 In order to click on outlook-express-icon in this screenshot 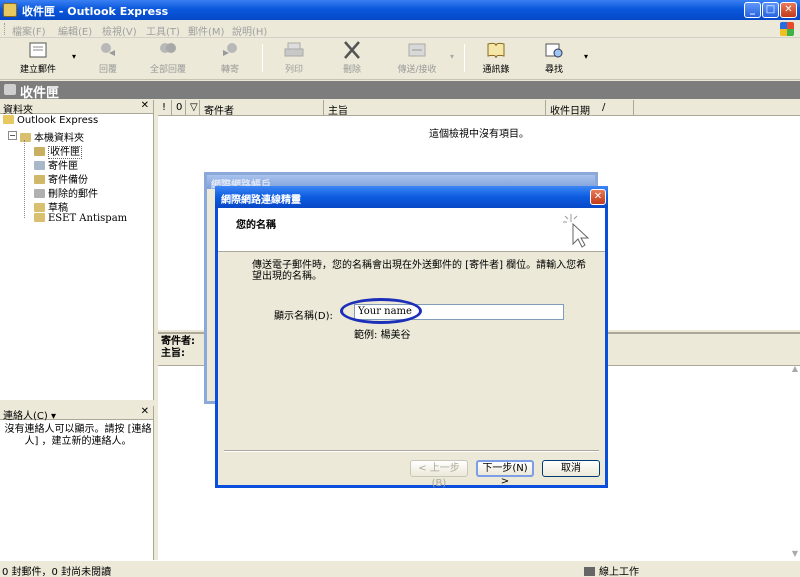, I will do `click(8, 119)`.